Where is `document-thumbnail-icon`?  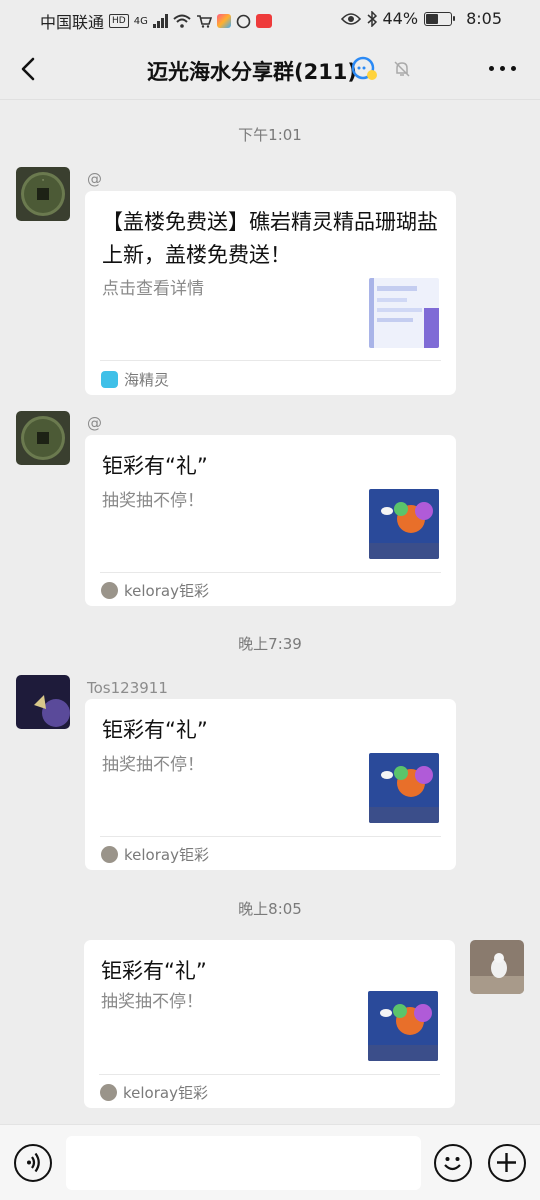
document-thumbnail-icon is located at coordinates (404, 313).